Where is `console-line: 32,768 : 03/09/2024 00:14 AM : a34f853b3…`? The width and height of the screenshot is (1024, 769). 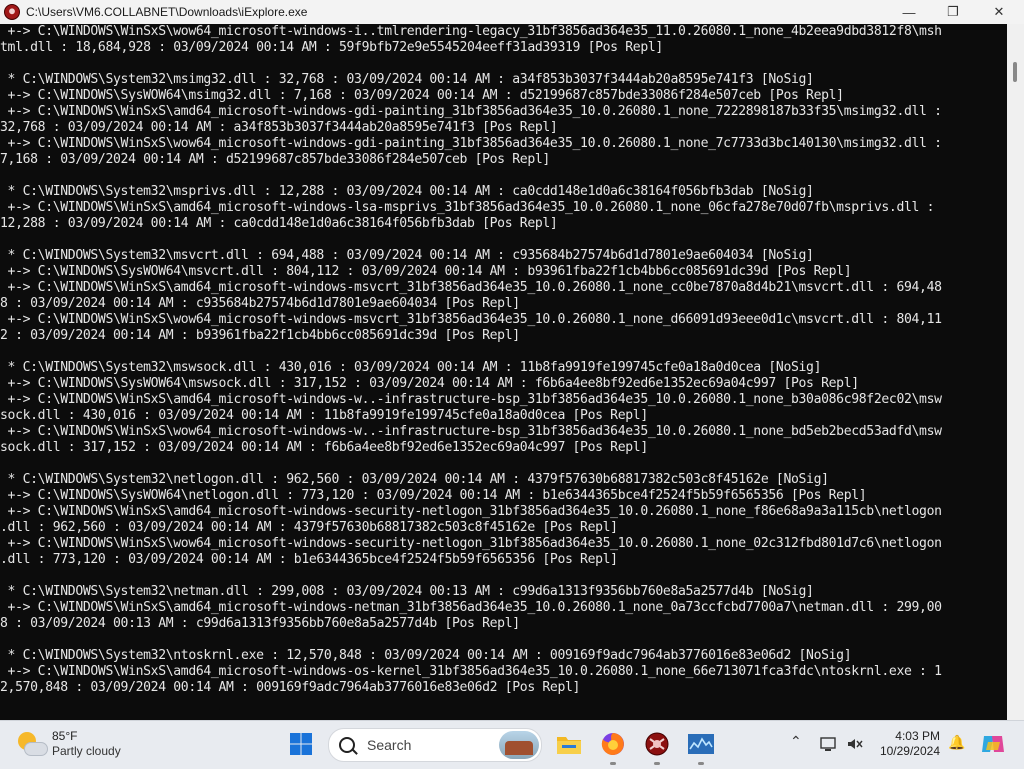
console-line: 32,768 : 03/09/2024 00:14 AM : a34f853b3… is located at coordinates (279, 127).